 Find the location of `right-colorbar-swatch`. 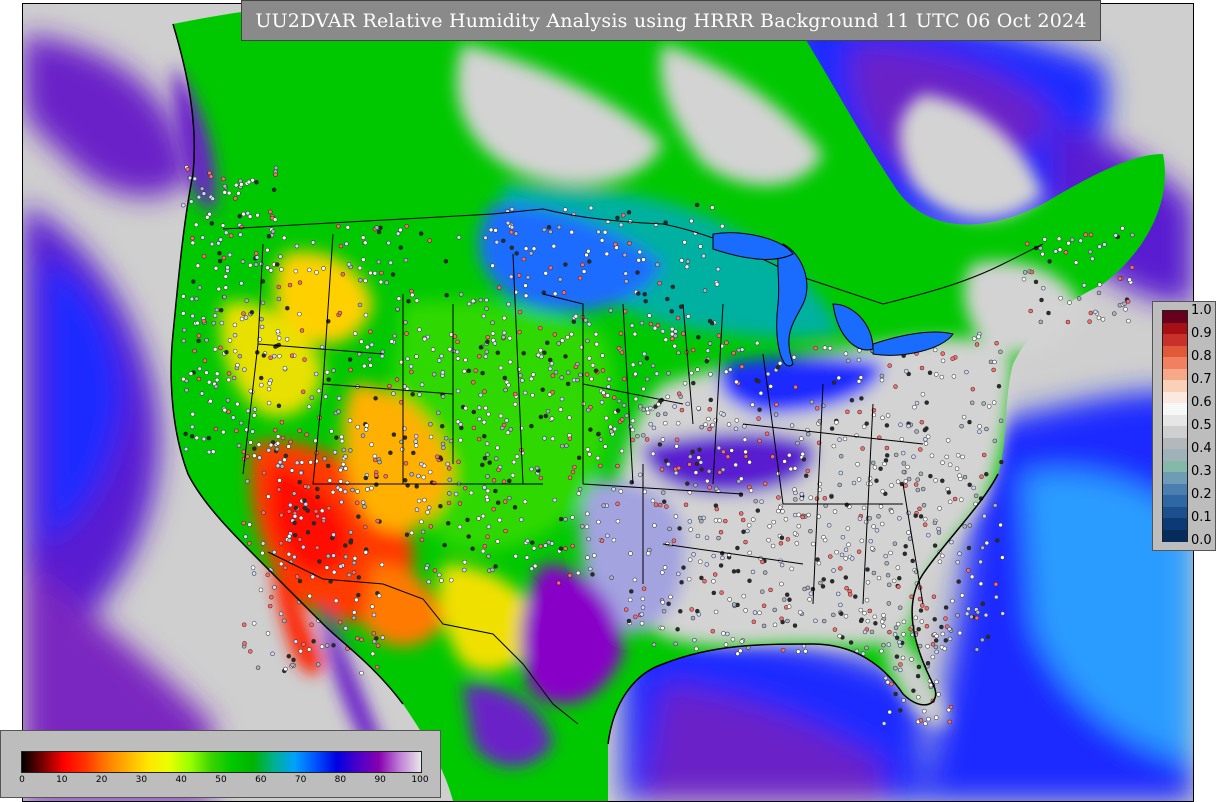

right-colorbar-swatch is located at coordinates (1175, 501).